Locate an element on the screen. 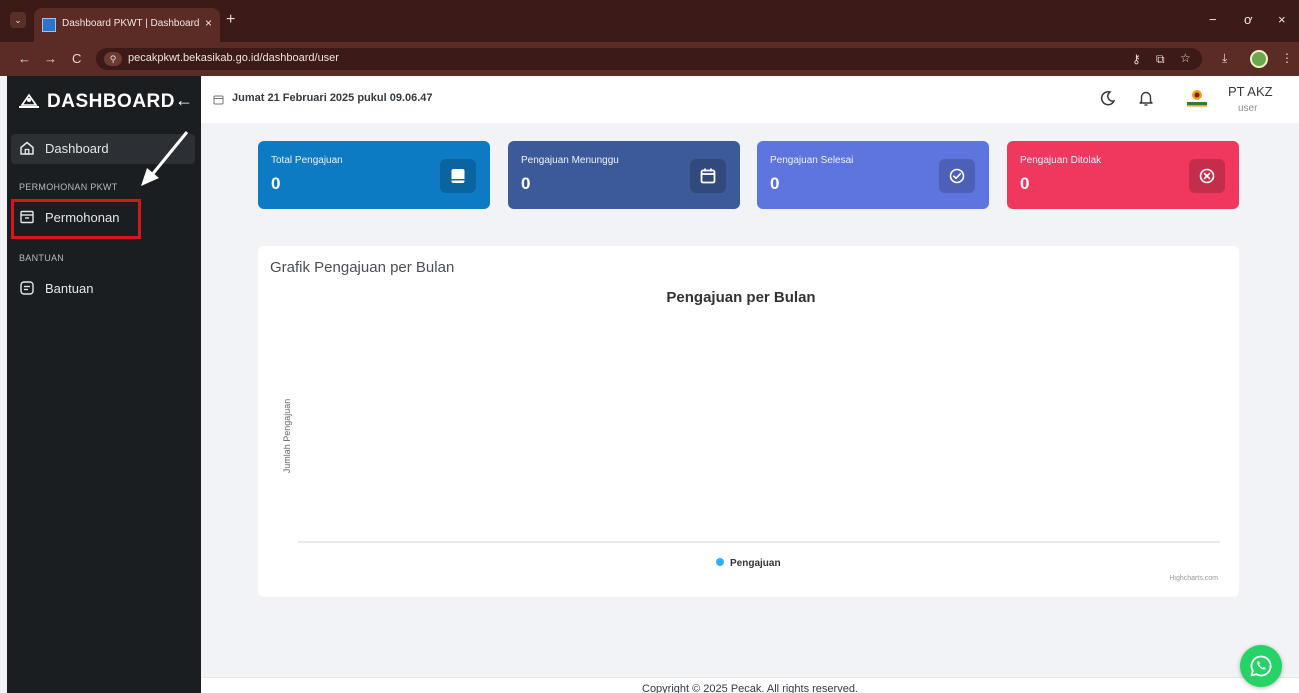 Image resolution: width=1299 pixels, height=693 pixels. legend-item-pengajuan: Pengajuan is located at coordinates (748, 563).